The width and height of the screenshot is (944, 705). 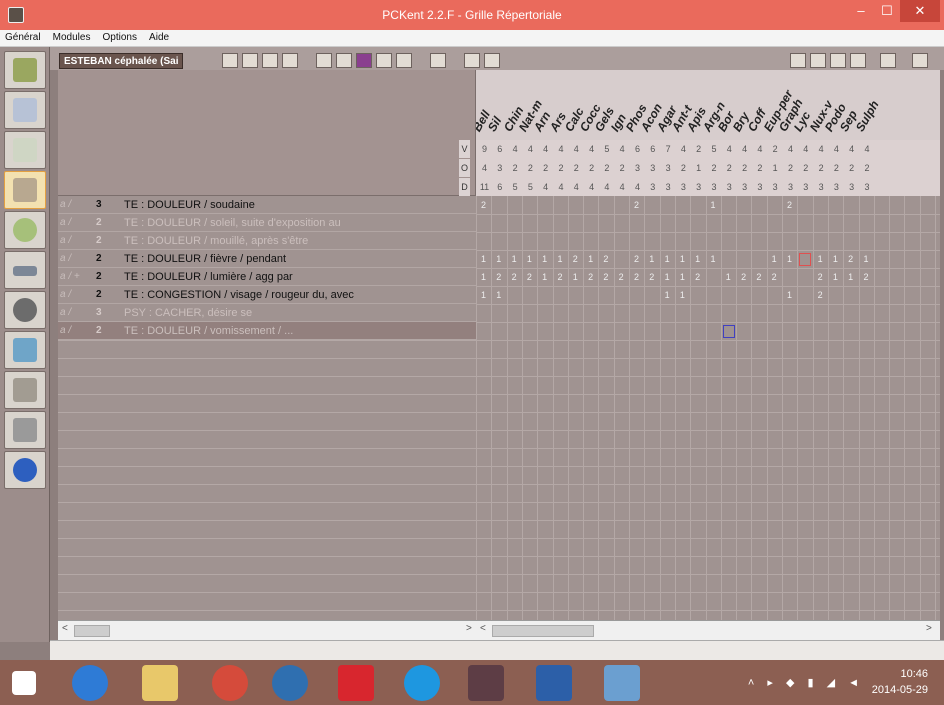 I want to click on grid-scroll-thumb, so click(x=543, y=631).